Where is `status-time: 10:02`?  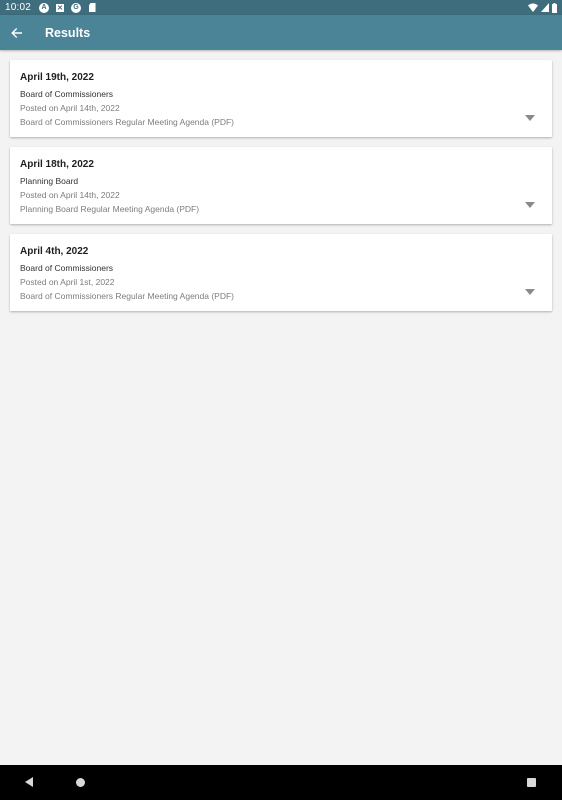 status-time: 10:02 is located at coordinates (18, 7).